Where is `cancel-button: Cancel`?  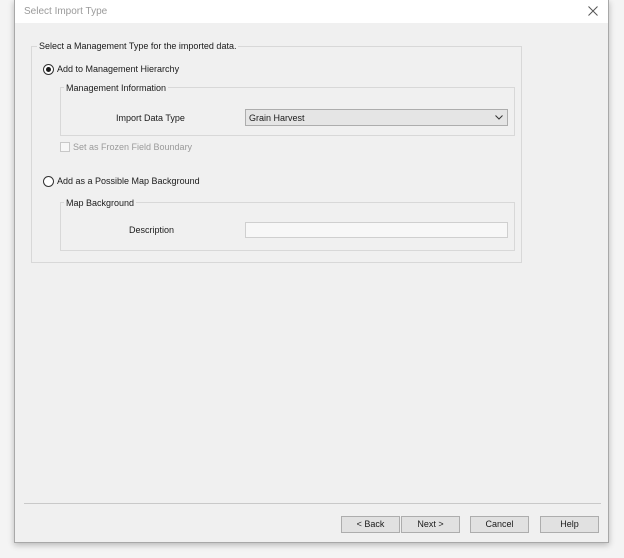 cancel-button: Cancel is located at coordinates (499, 524).